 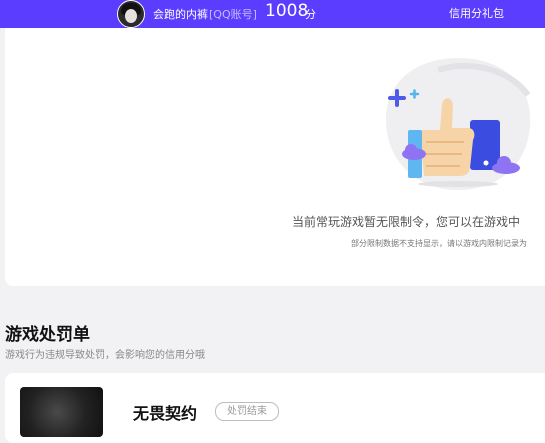 I want to click on top-bar: 会跑的内裤 [QQ账号] 1008 分 信用分礼包, so click(x=272, y=14).